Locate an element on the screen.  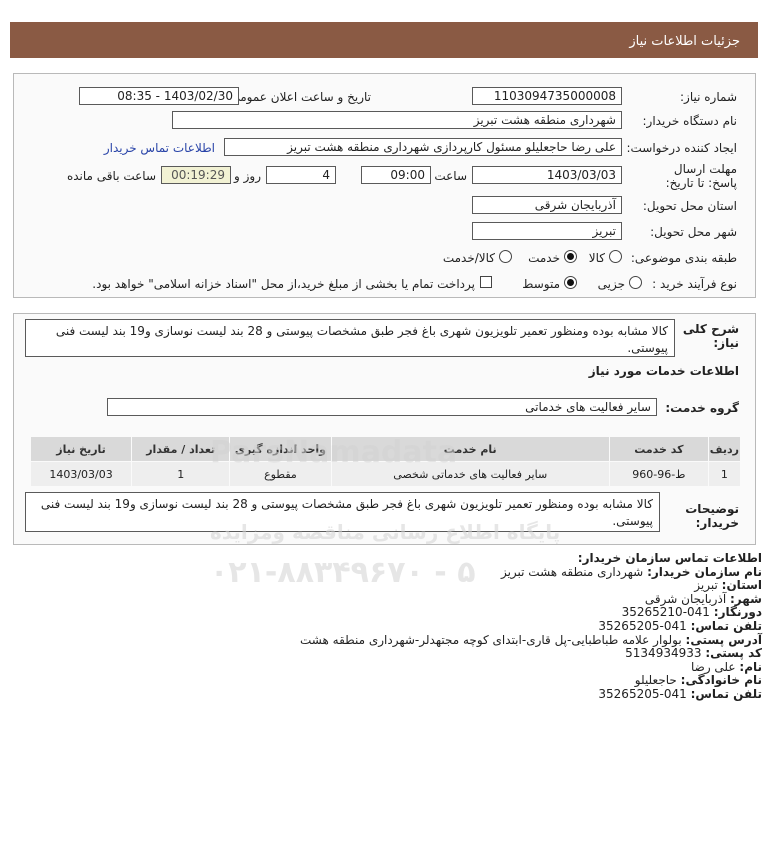
cell-qty: 1 is located at coordinates (181, 474).